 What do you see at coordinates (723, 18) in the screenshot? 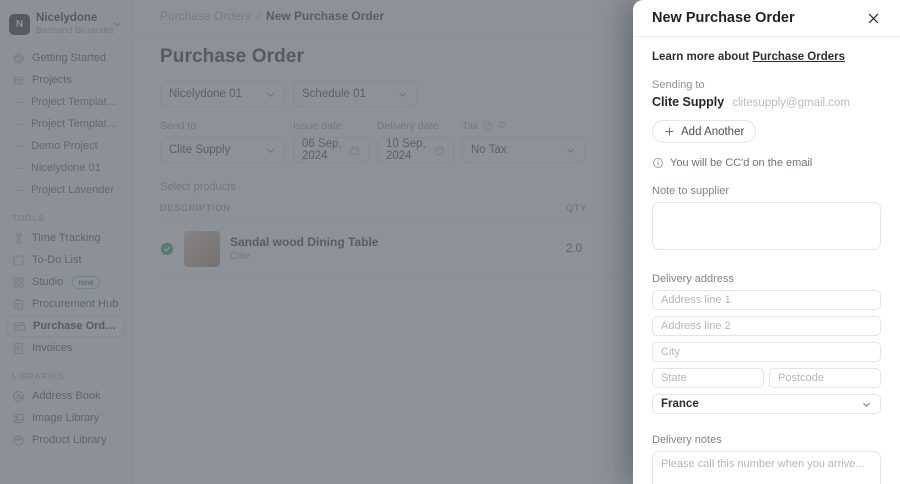
I see `modal-title: New Purchase Order` at bounding box center [723, 18].